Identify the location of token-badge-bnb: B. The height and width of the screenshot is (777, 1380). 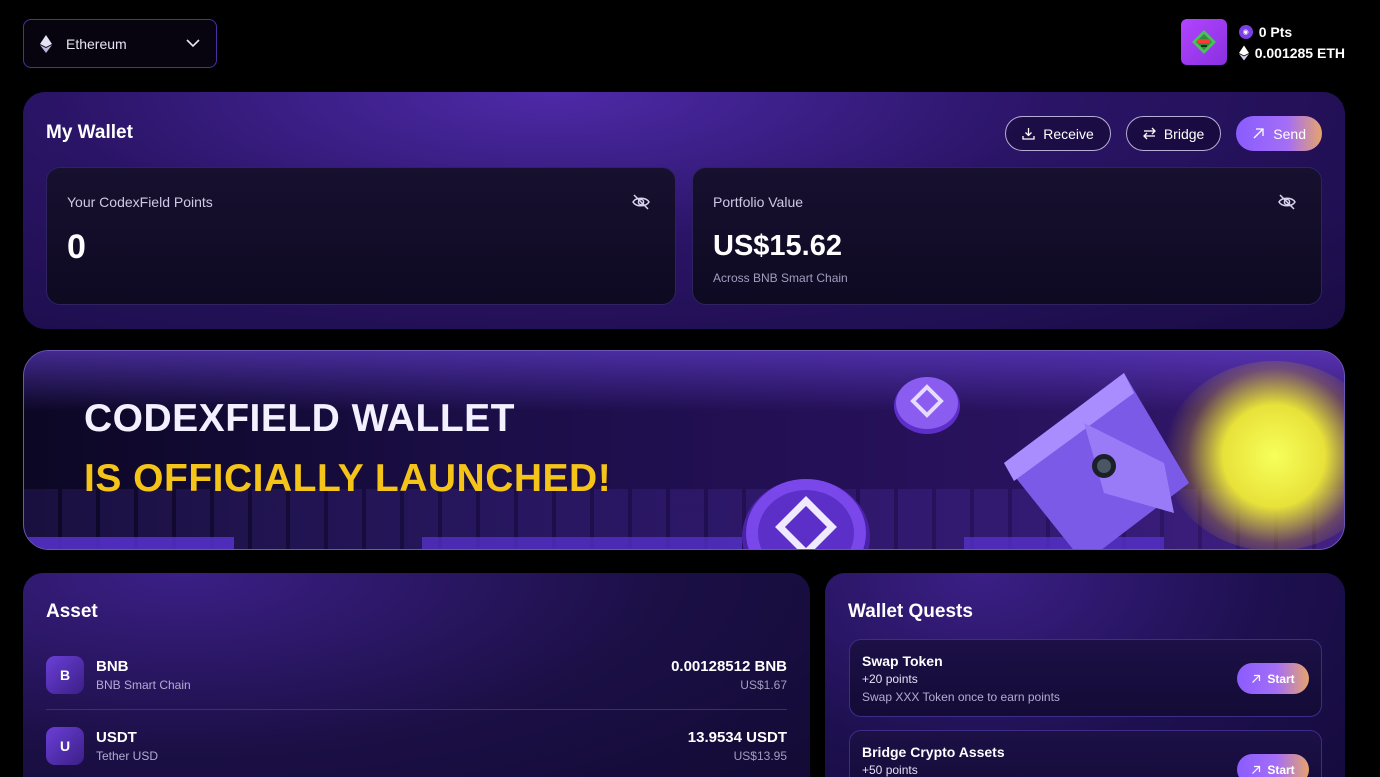
(65, 675).